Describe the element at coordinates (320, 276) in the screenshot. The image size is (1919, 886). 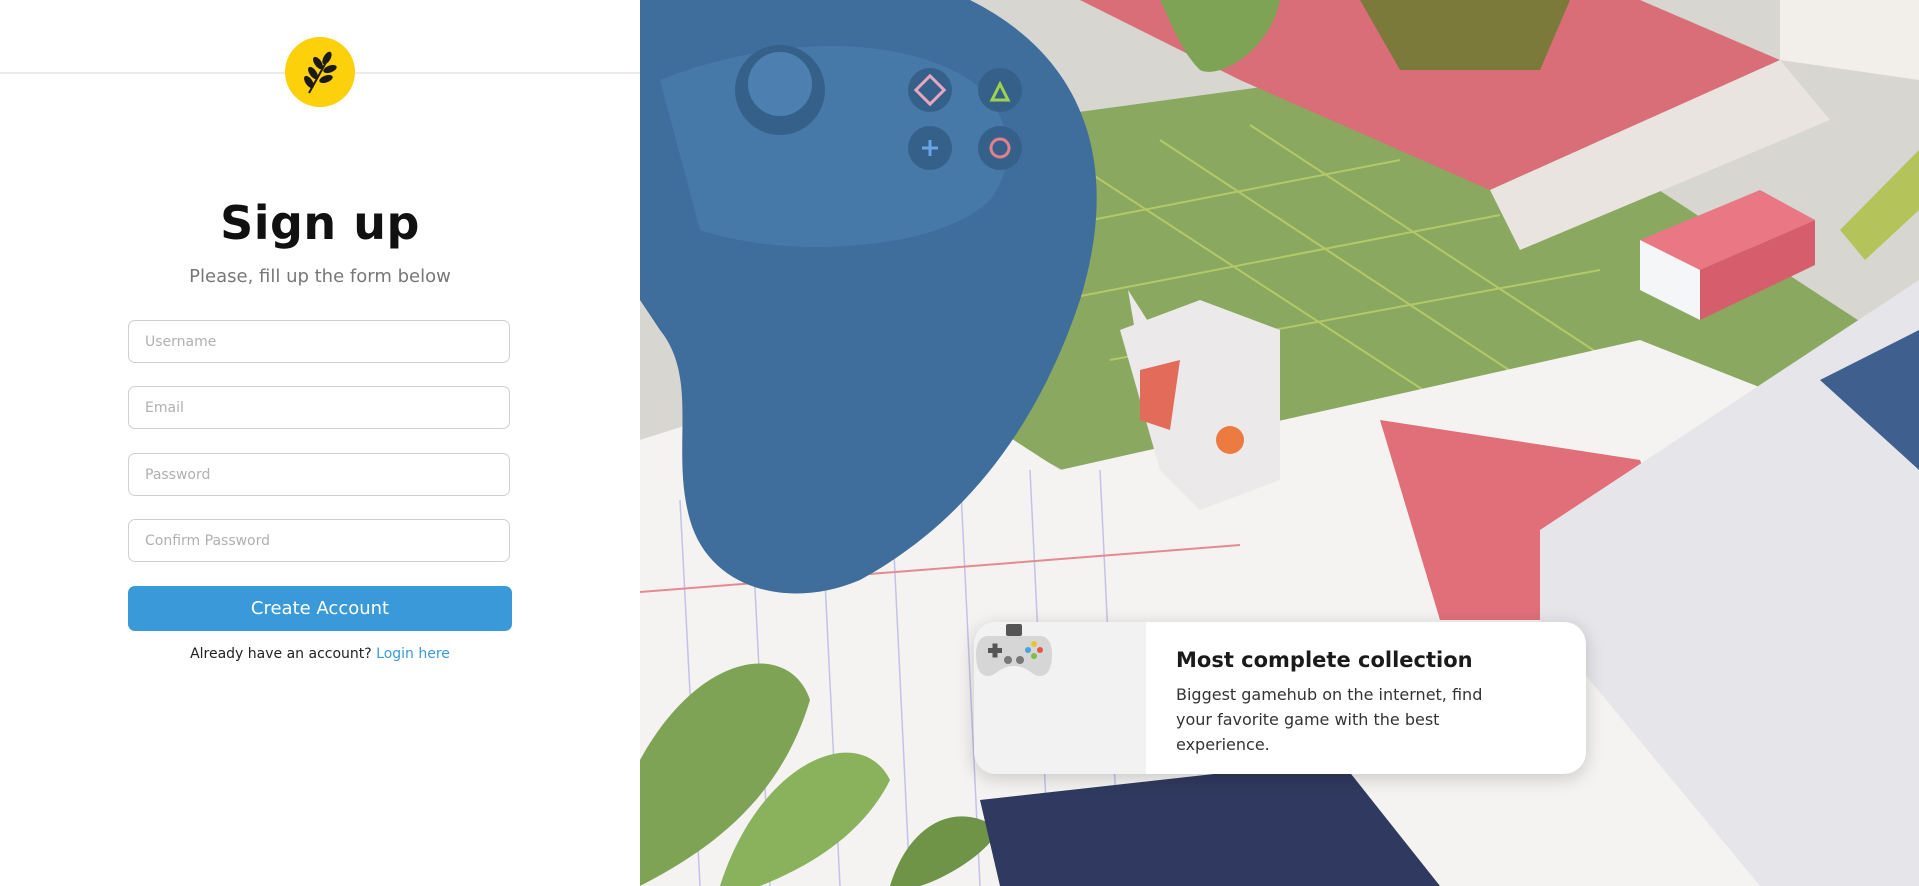
I see `page-subtitle: Please, fill up the form below` at that location.